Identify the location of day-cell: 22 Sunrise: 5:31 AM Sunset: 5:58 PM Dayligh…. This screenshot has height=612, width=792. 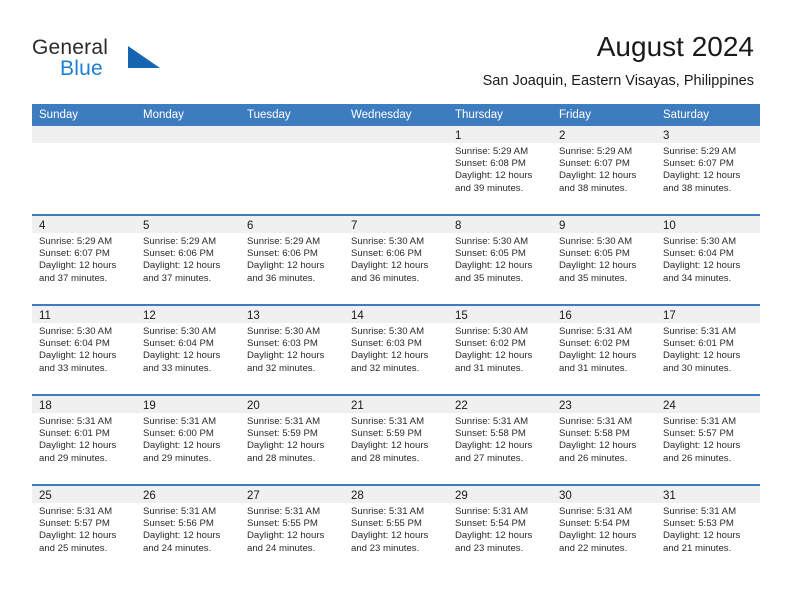
(500, 440).